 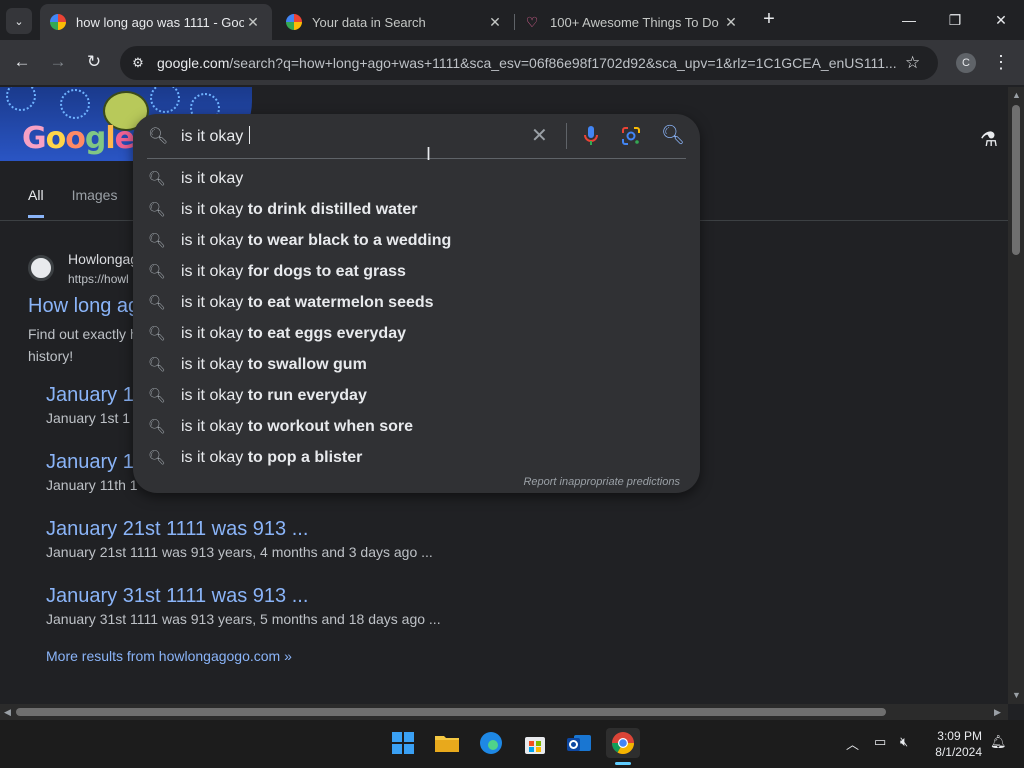 I want to click on browser-menu-icon: ⋮, so click(x=1001, y=62).